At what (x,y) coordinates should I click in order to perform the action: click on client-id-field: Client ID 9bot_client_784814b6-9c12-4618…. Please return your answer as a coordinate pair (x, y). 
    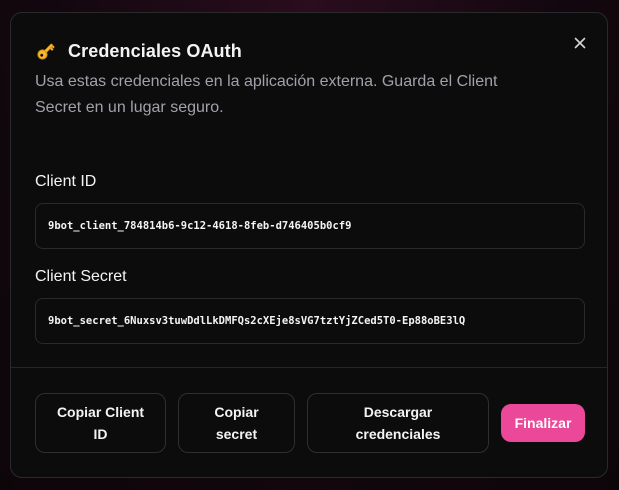
    Looking at the image, I should click on (310, 210).